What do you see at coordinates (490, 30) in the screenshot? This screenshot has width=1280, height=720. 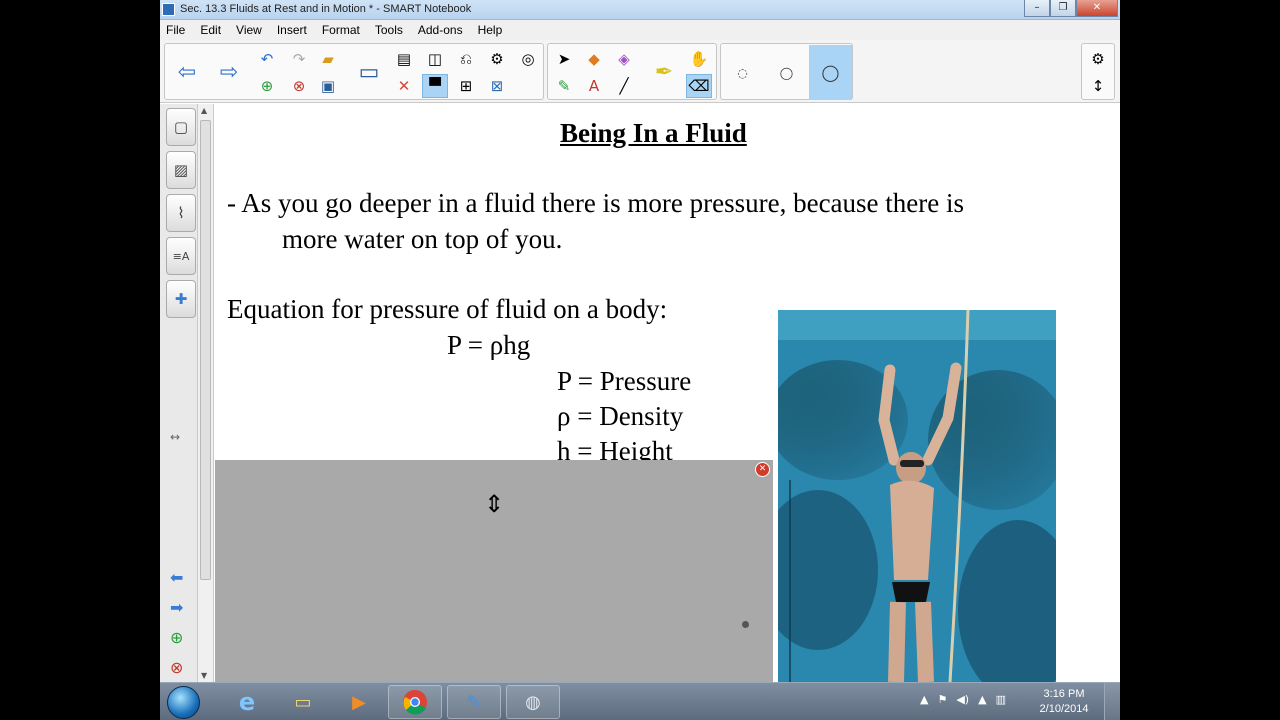 I see `menu-help: Help` at bounding box center [490, 30].